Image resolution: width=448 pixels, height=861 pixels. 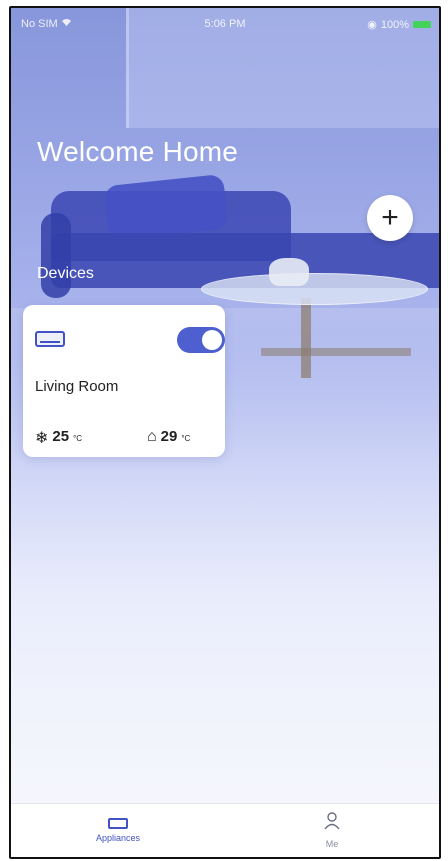 What do you see at coordinates (332, 823) in the screenshot?
I see `person-icon` at bounding box center [332, 823].